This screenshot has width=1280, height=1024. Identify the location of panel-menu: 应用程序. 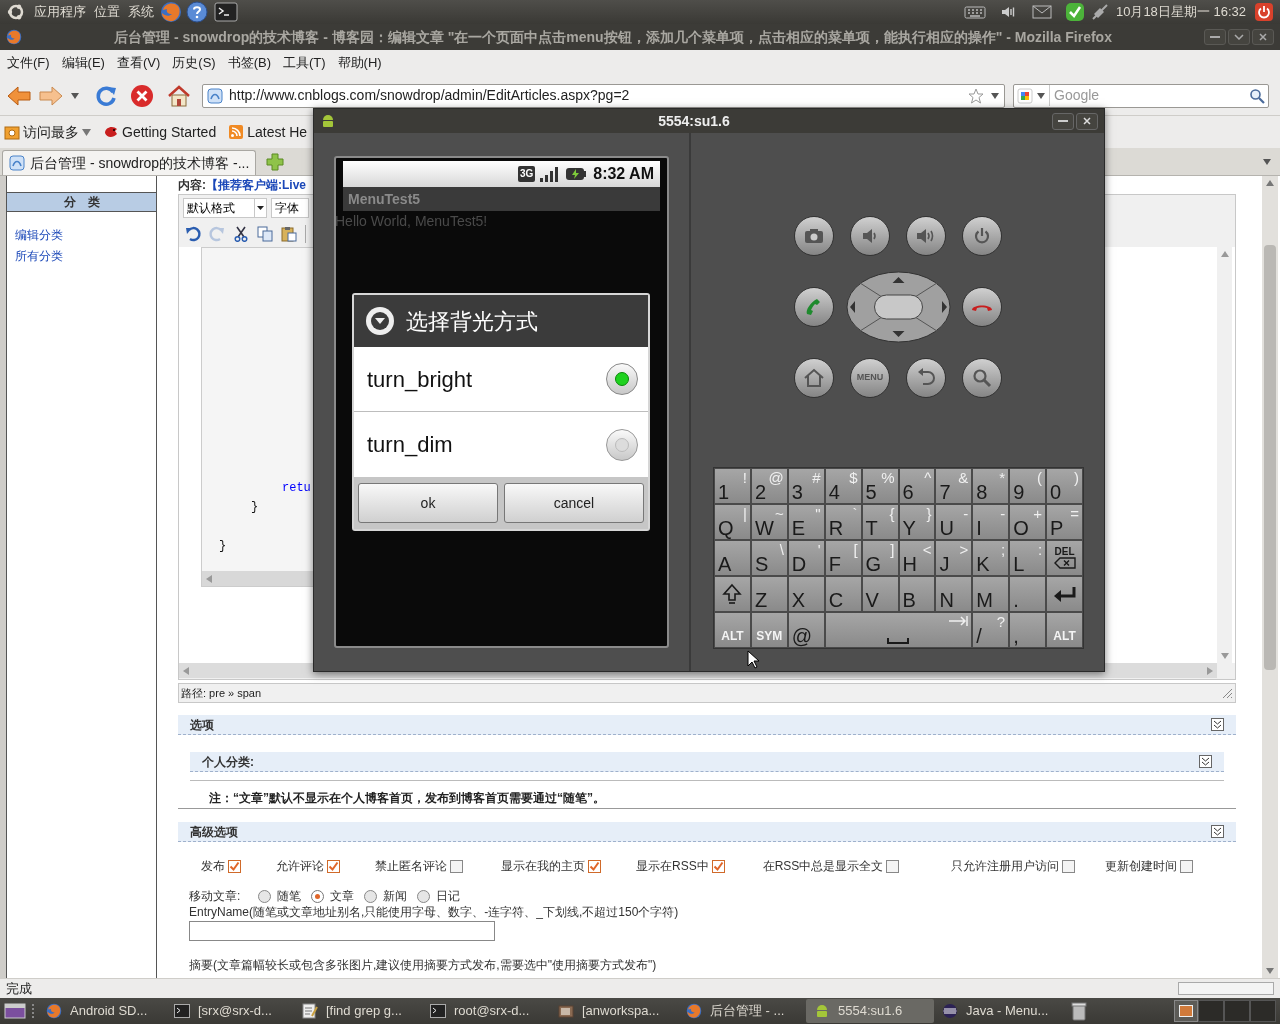
(60, 12).